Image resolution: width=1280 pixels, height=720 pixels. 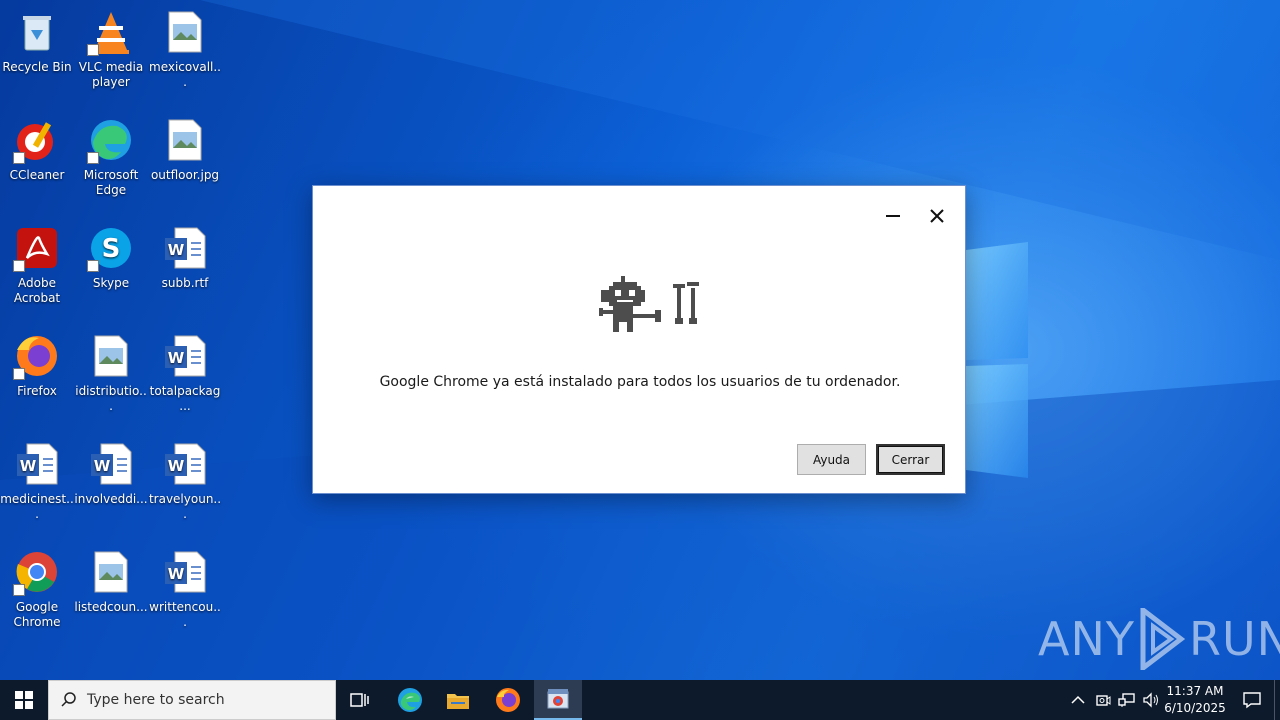 What do you see at coordinates (1234, 639) in the screenshot?
I see `watermark-text-right: RUN` at bounding box center [1234, 639].